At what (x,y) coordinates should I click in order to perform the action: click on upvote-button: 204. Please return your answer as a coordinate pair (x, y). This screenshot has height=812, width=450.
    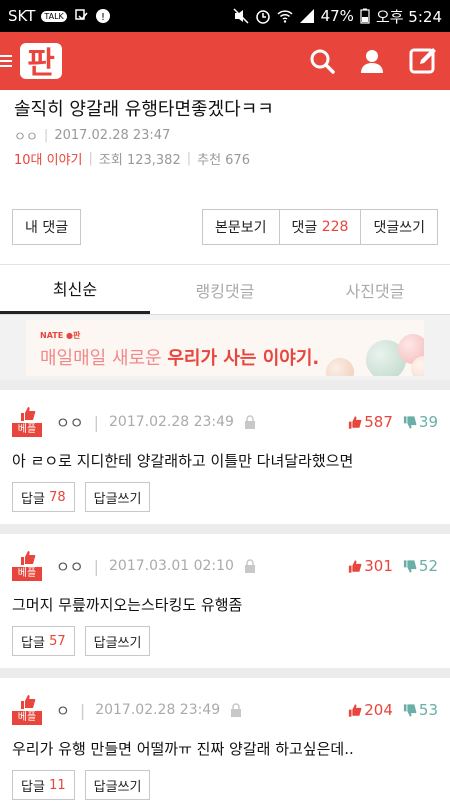
    Looking at the image, I should click on (370, 710).